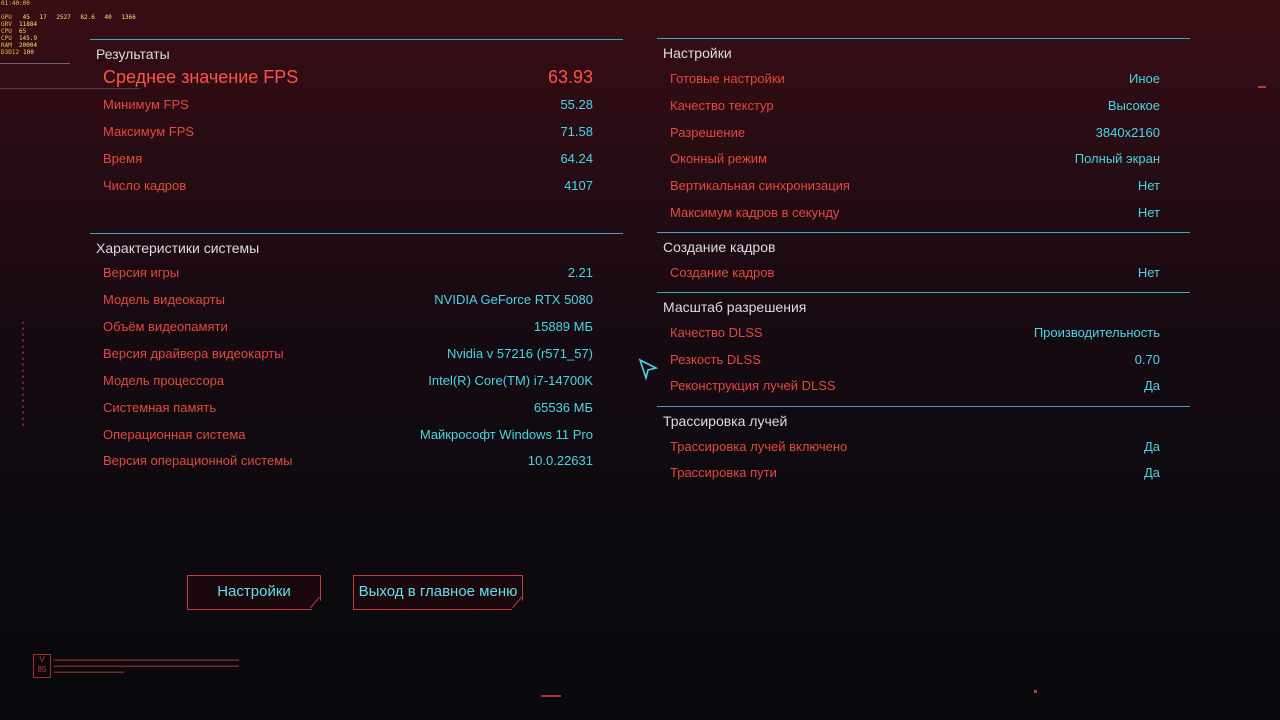  What do you see at coordinates (570, 77) in the screenshot?
I see `average-fps-value: 63.93` at bounding box center [570, 77].